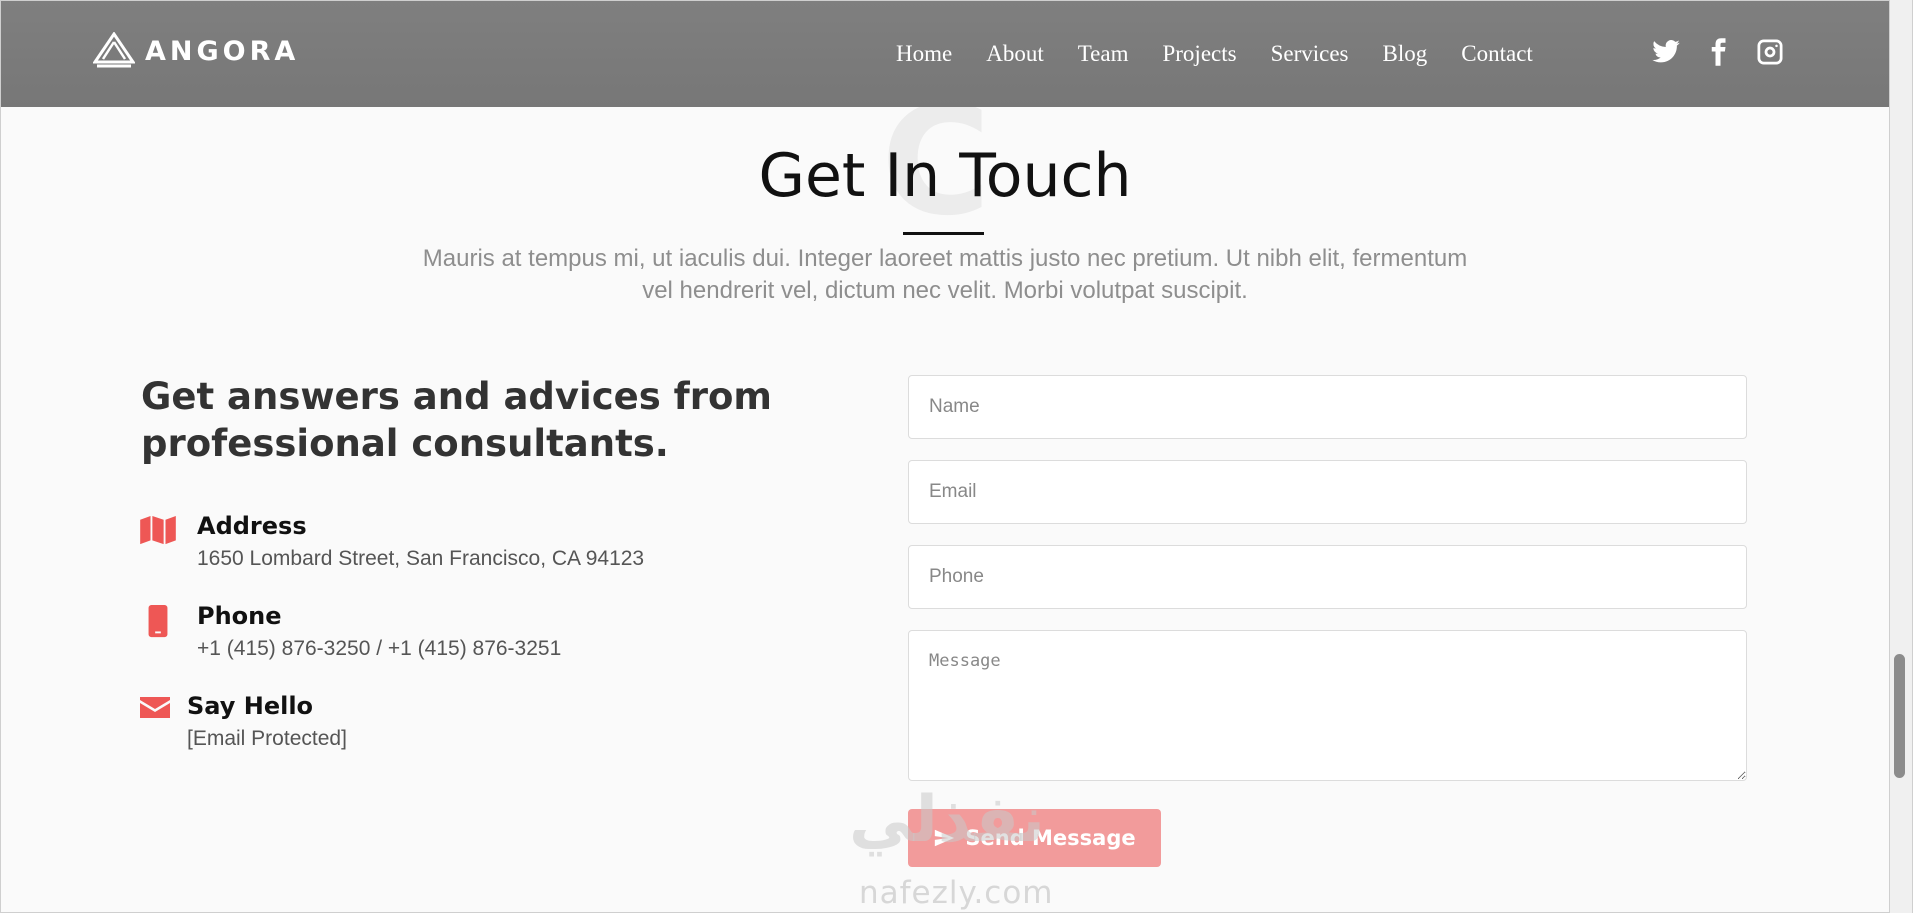  Describe the element at coordinates (943, 233) in the screenshot. I see `title-divider` at that location.